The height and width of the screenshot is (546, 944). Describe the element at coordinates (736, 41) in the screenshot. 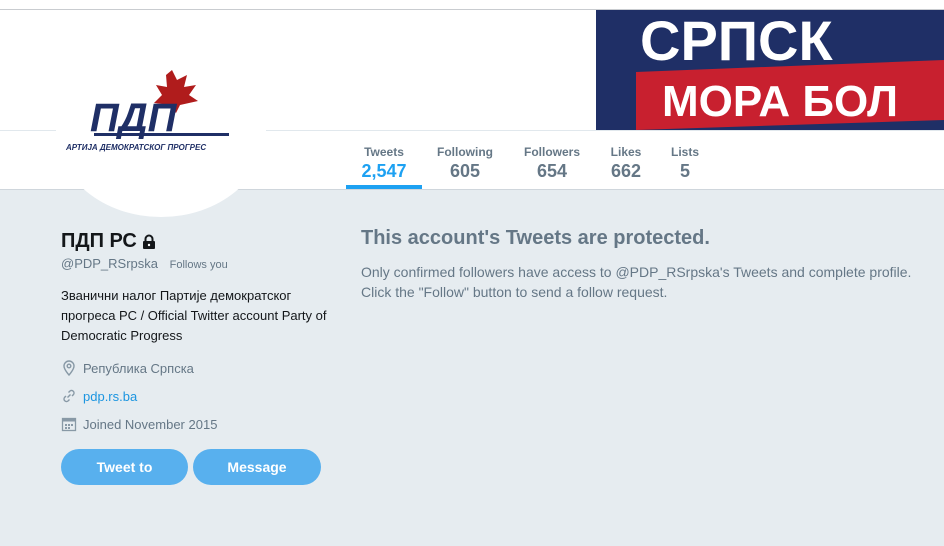

I see `banner-line1: СРПСК` at that location.